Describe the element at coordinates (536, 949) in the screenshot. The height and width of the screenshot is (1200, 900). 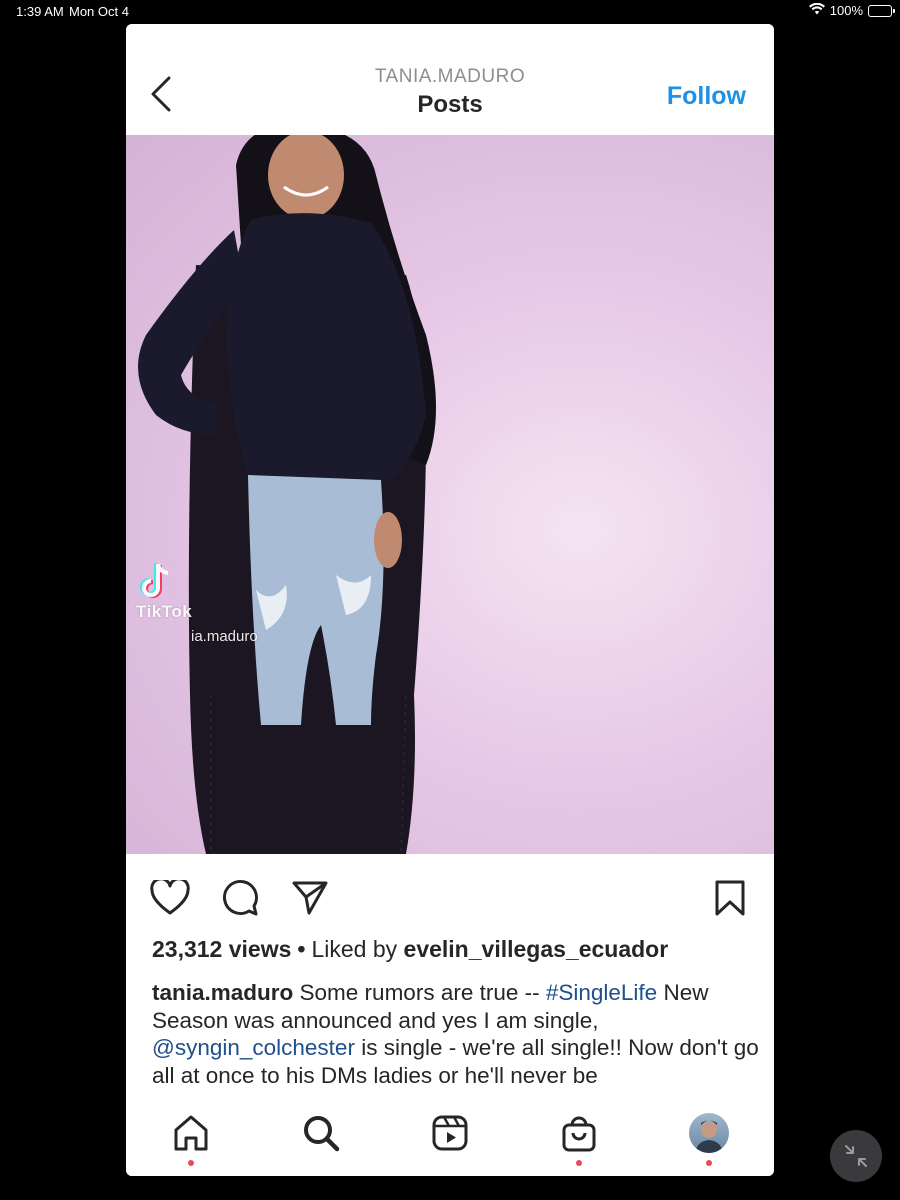
I see `liked-by-user: evelin_villegas_ecuador` at that location.